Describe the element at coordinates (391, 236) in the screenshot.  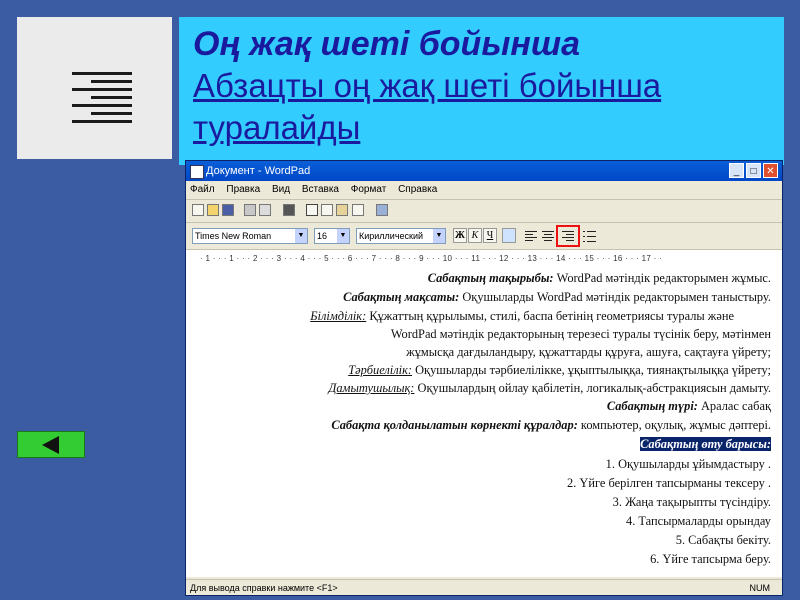
I see `script-value: Кириллический` at that location.